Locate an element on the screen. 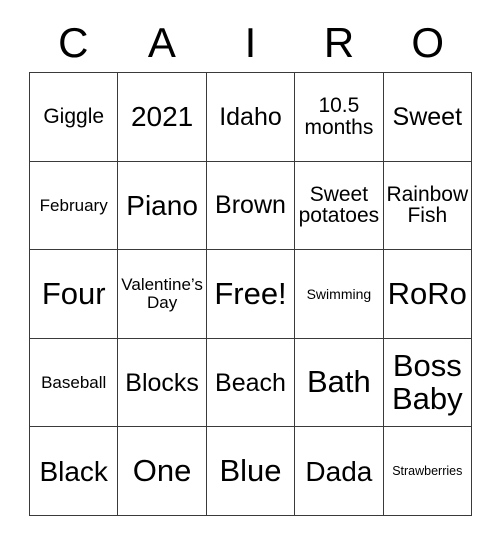  bingo-cell-label: Beach is located at coordinates (250, 382).